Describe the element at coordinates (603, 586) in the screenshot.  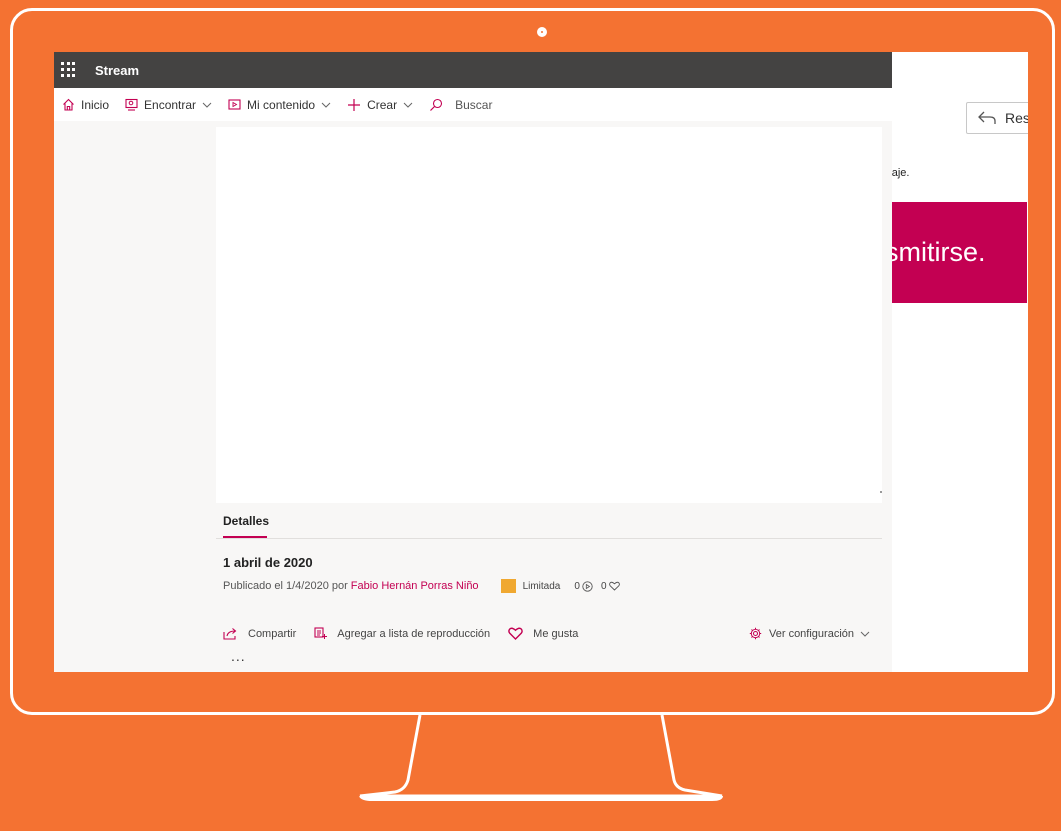
I see `like-count-value: 0` at that location.